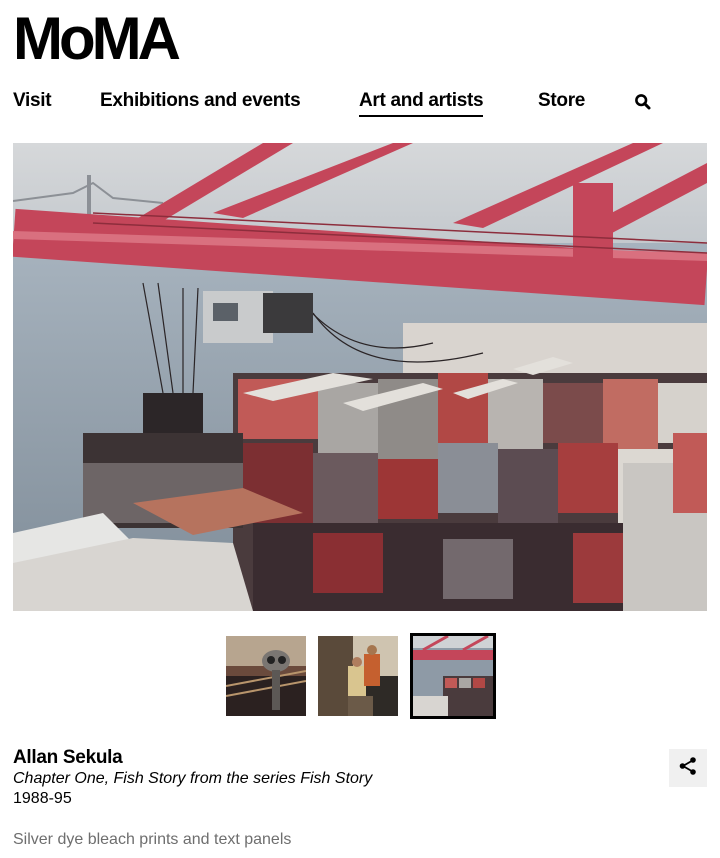  I want to click on thumbnail-container-ship, so click(453, 676).